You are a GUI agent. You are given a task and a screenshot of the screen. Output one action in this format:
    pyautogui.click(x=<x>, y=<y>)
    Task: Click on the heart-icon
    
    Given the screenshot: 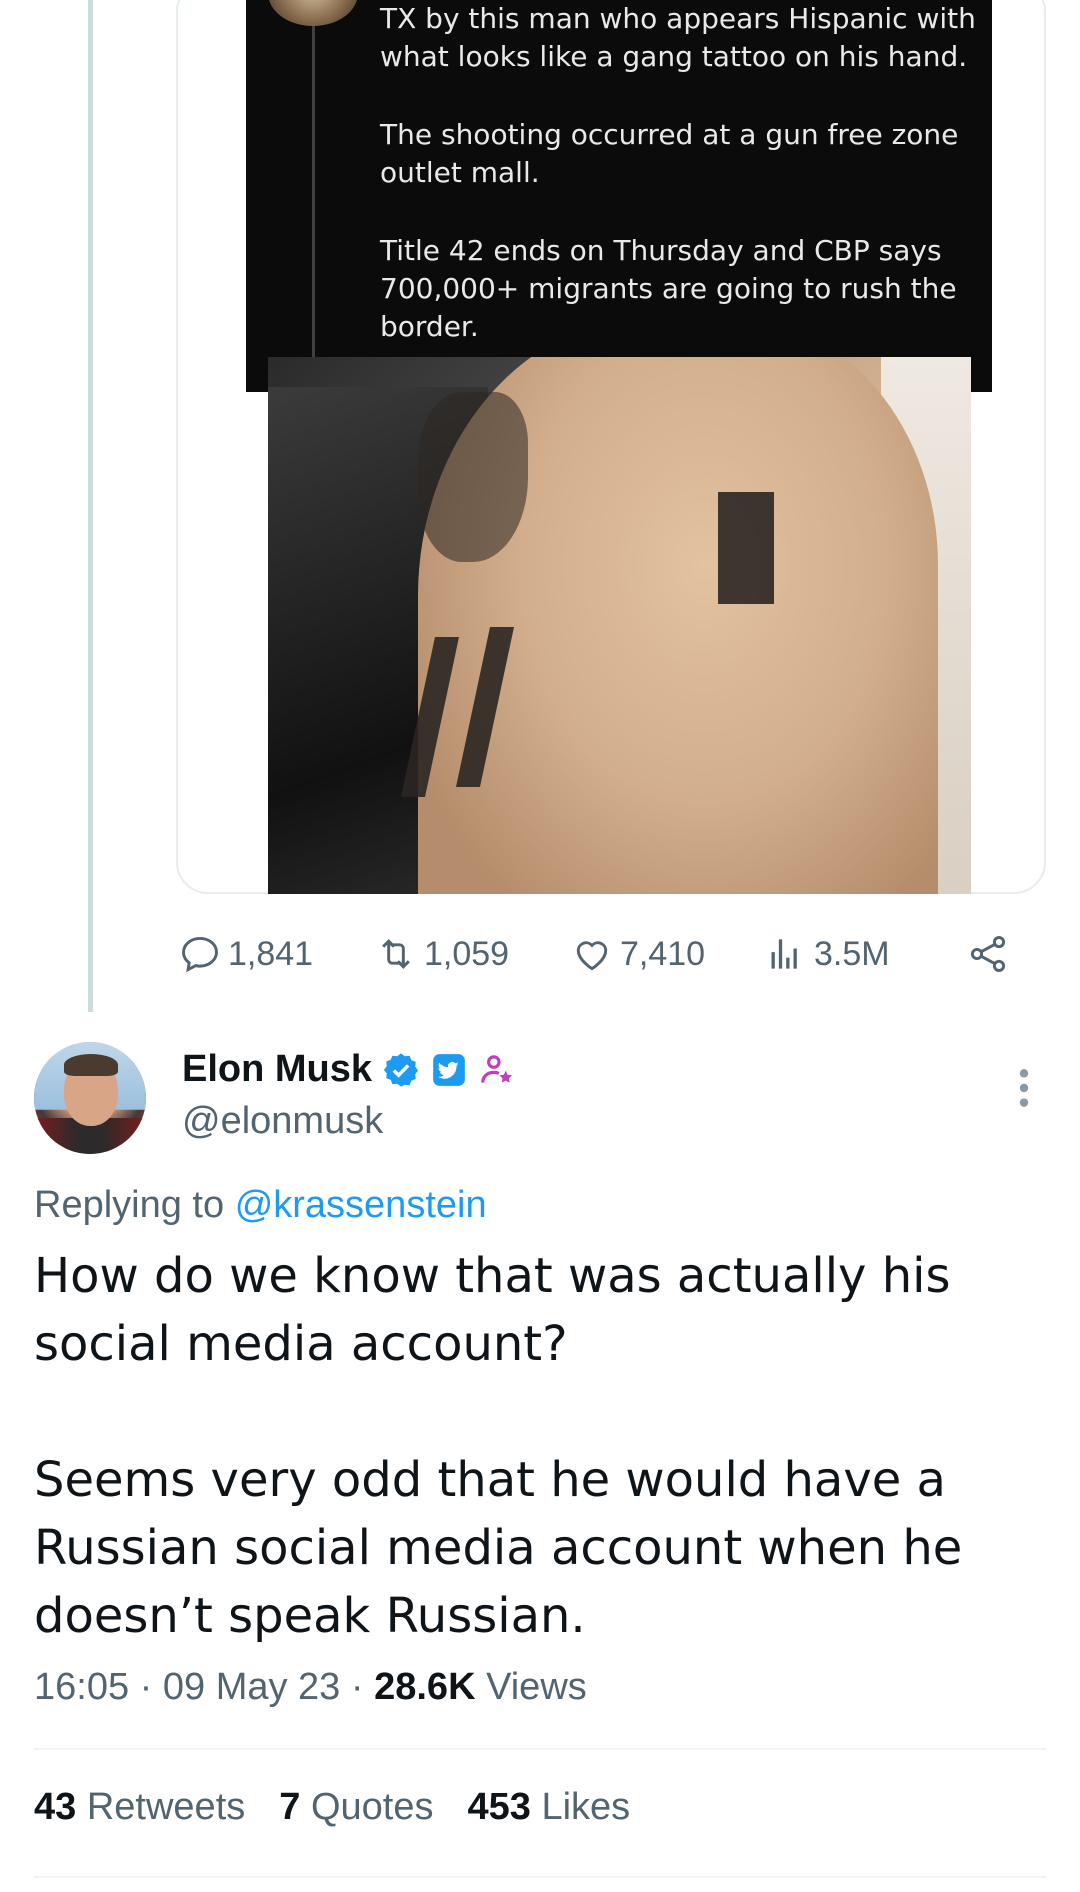 What is the action you would take?
    pyautogui.click(x=592, y=956)
    